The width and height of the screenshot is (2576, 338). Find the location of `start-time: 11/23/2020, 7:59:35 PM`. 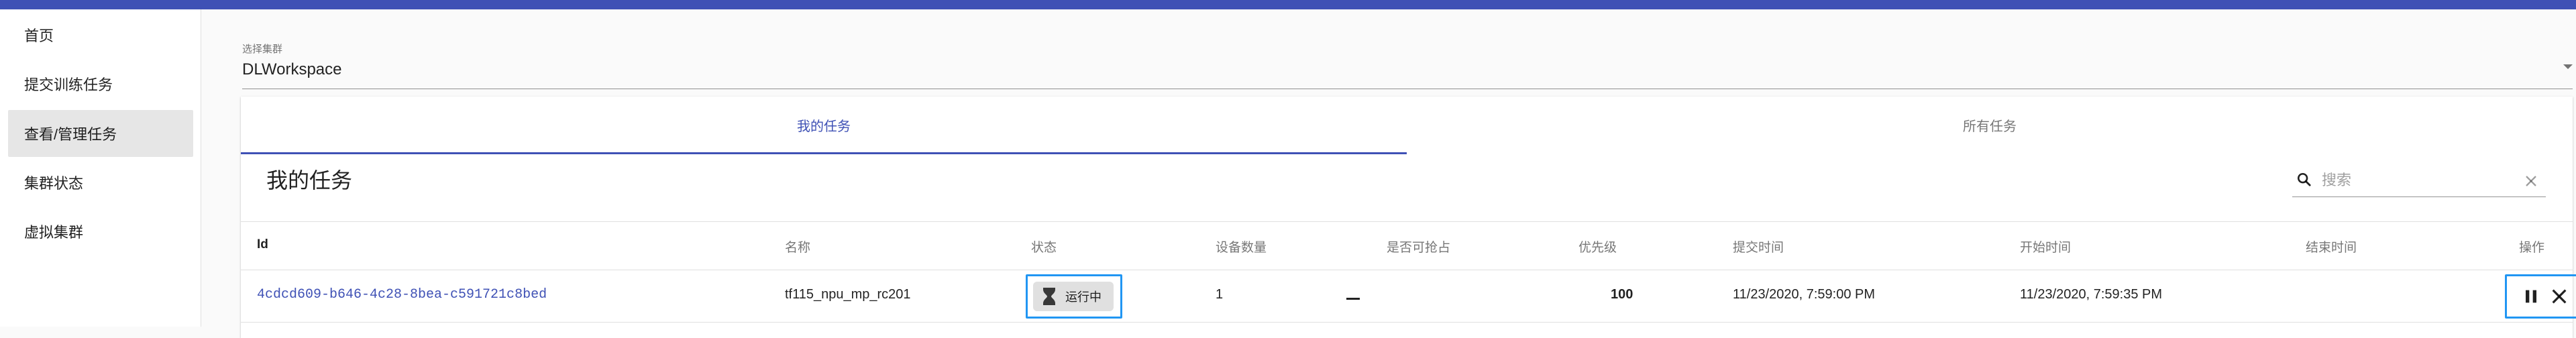

start-time: 11/23/2020, 7:59:35 PM is located at coordinates (2091, 294).